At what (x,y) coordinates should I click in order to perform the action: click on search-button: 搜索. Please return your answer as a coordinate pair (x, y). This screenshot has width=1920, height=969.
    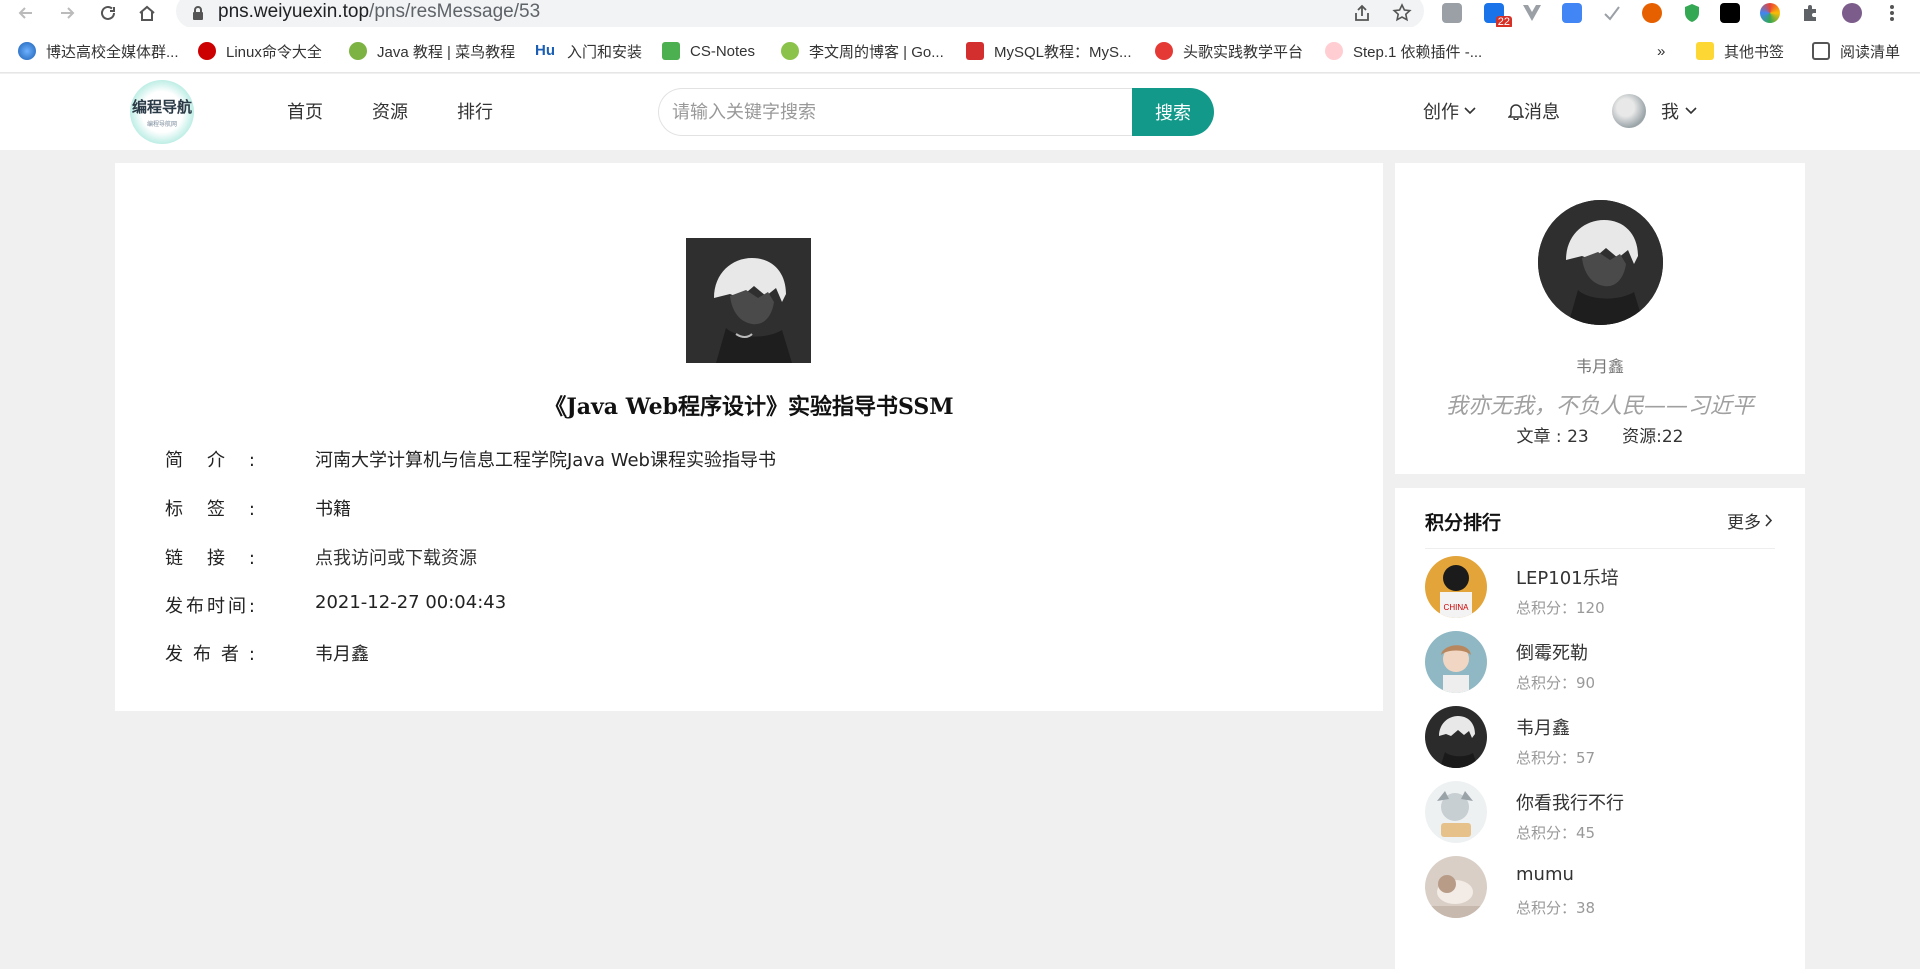
    Looking at the image, I should click on (1173, 112).